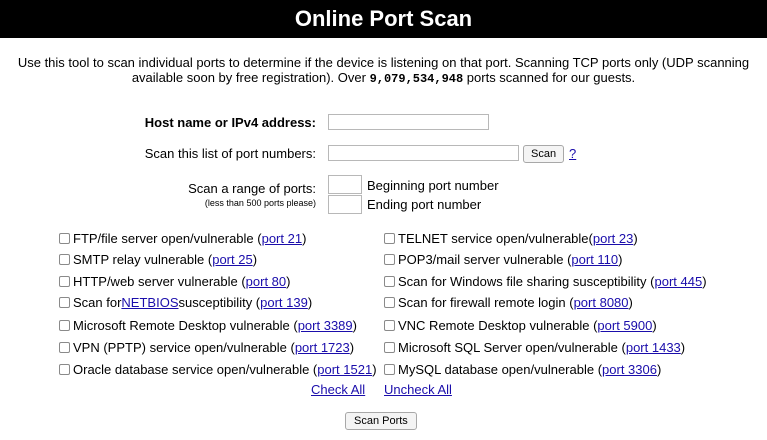 The height and width of the screenshot is (440, 767). I want to click on checkbox-vnc, so click(389, 325).